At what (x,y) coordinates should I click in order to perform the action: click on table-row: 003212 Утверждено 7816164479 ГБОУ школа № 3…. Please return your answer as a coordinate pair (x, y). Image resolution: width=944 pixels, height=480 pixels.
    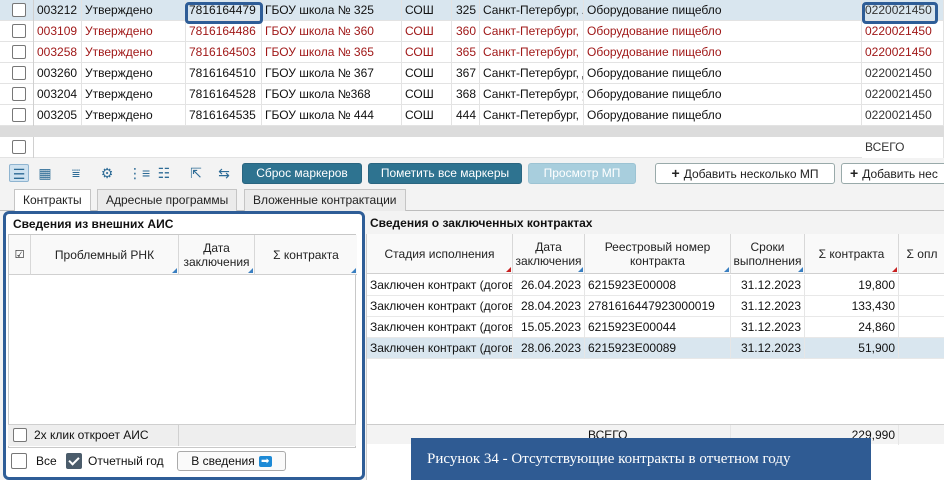
    Looking at the image, I should click on (472, 10).